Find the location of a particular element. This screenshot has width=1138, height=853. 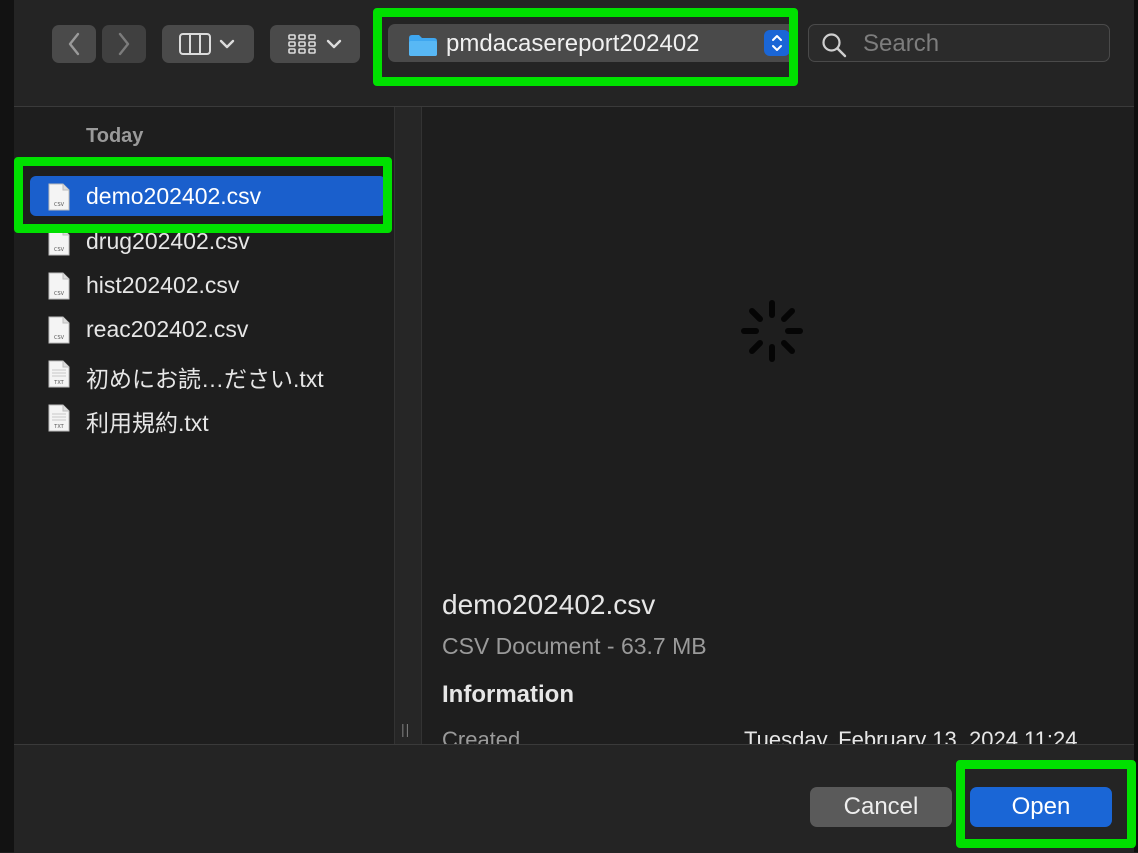

file-row: CSV drug202402.csv is located at coordinates (208, 241).